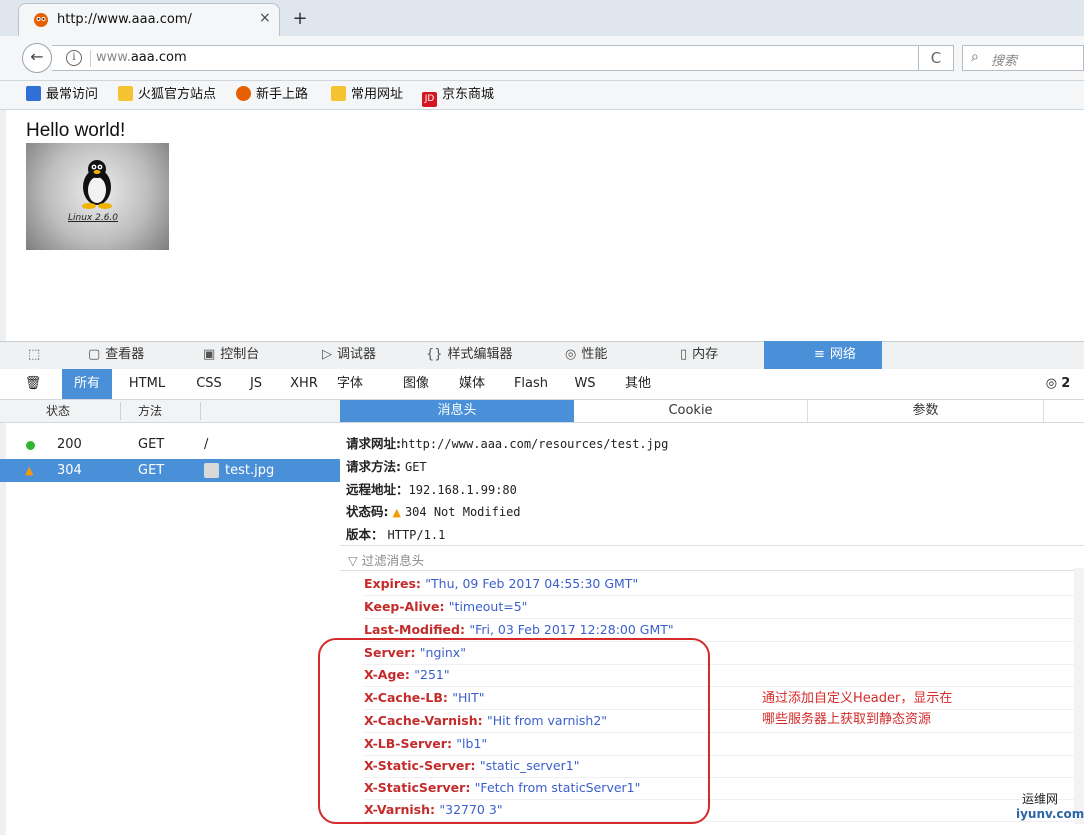  I want to click on tab-close-icon: ×, so click(265, 18).